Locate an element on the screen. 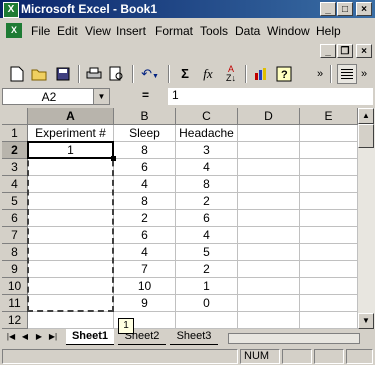  first-sheet-icon: |◀ is located at coordinates (11, 337).